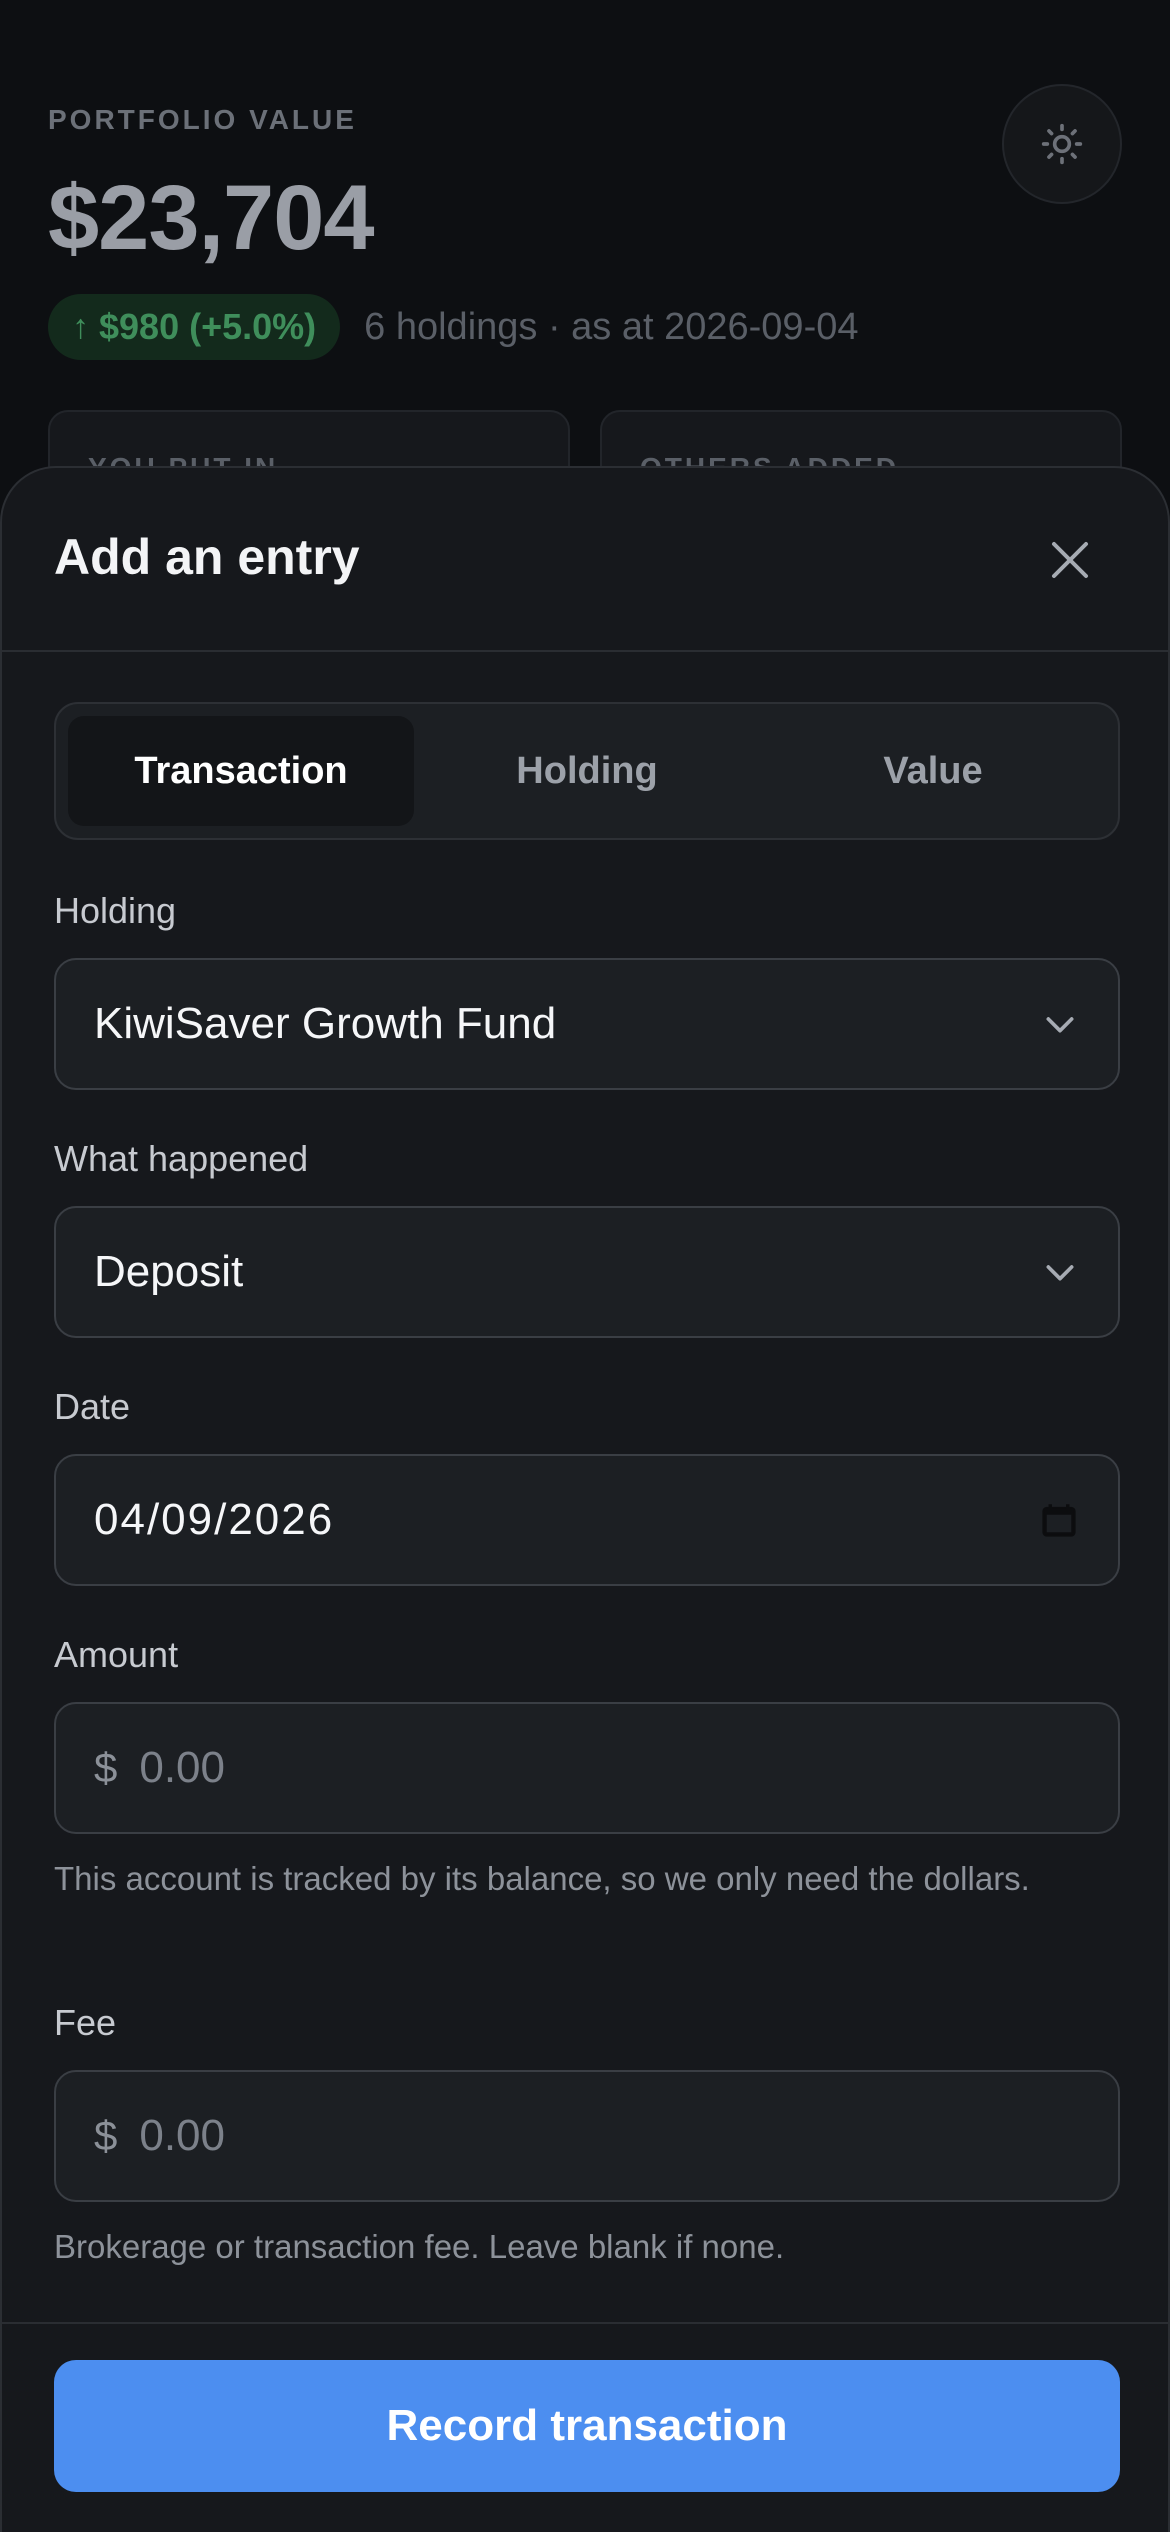 The height and width of the screenshot is (2532, 1170). Describe the element at coordinates (214, 1519) in the screenshot. I see `date-input-value: 04/09/2026` at that location.